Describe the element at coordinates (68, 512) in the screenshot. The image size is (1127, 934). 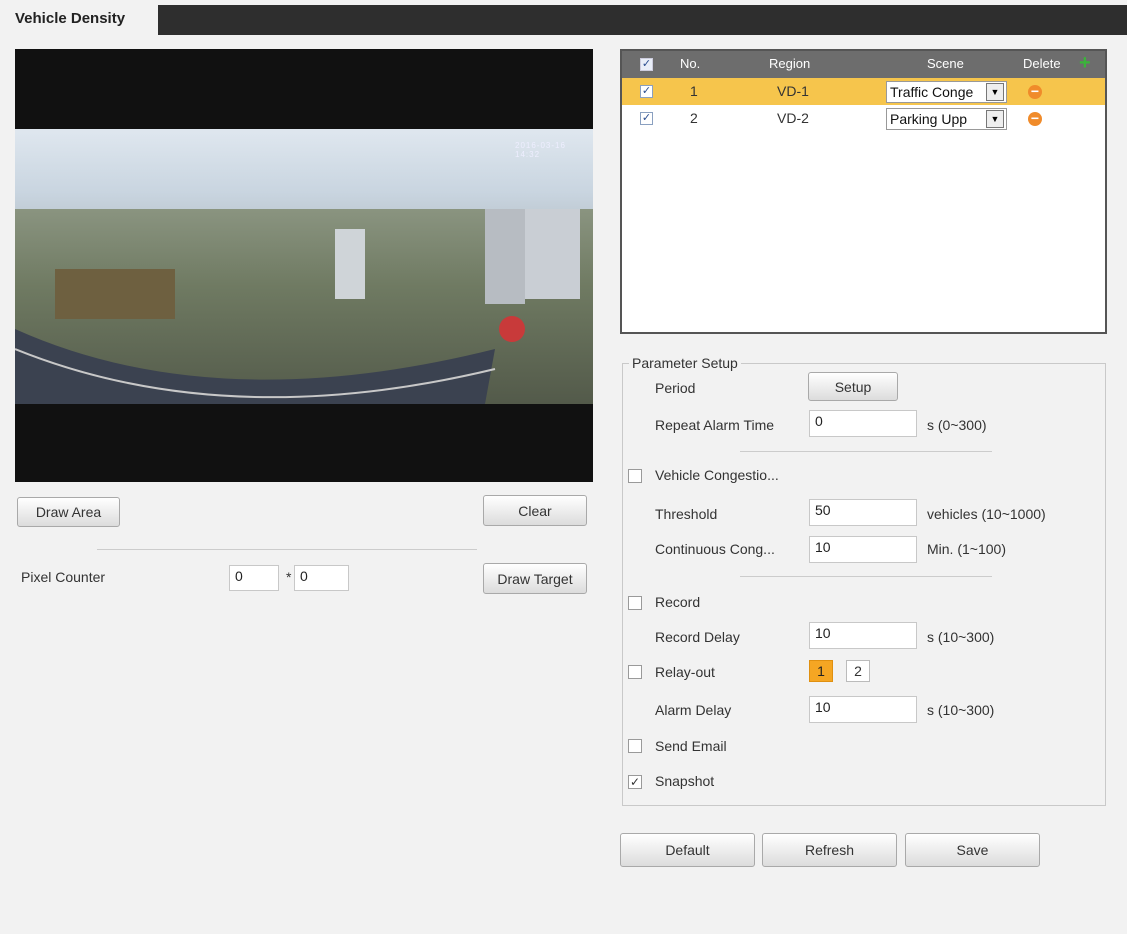
I see `draw-area-button: Draw Area` at that location.